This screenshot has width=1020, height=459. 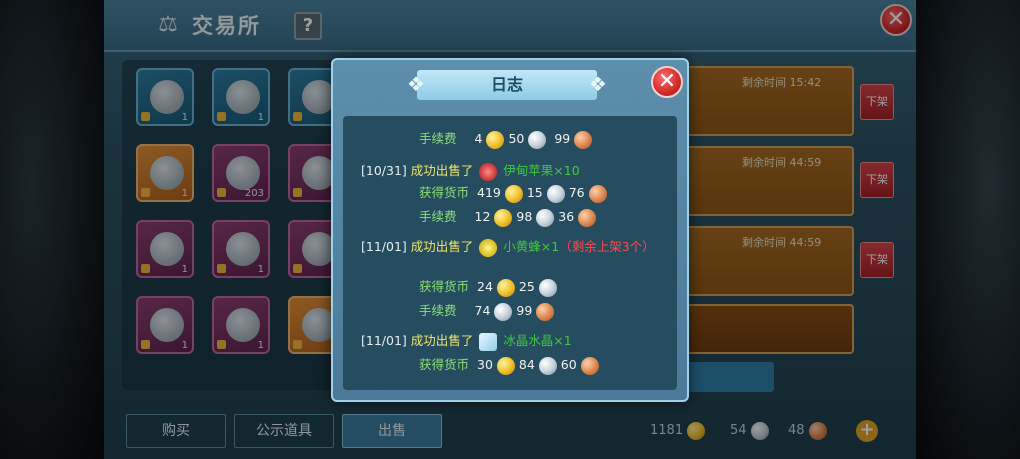 I want to click on log-earn-line: 获得货币 419 15 76, so click(x=513, y=193).